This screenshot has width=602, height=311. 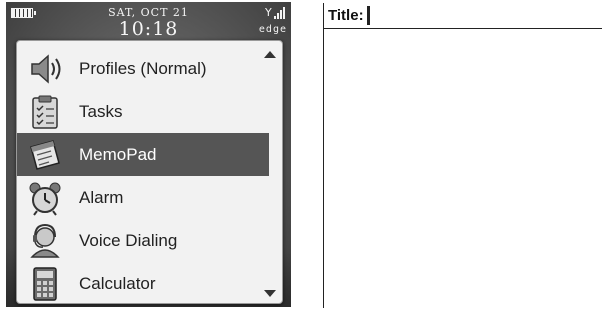 I want to click on menu-item-voice-dialing: Voice Dialing, so click(x=143, y=240).